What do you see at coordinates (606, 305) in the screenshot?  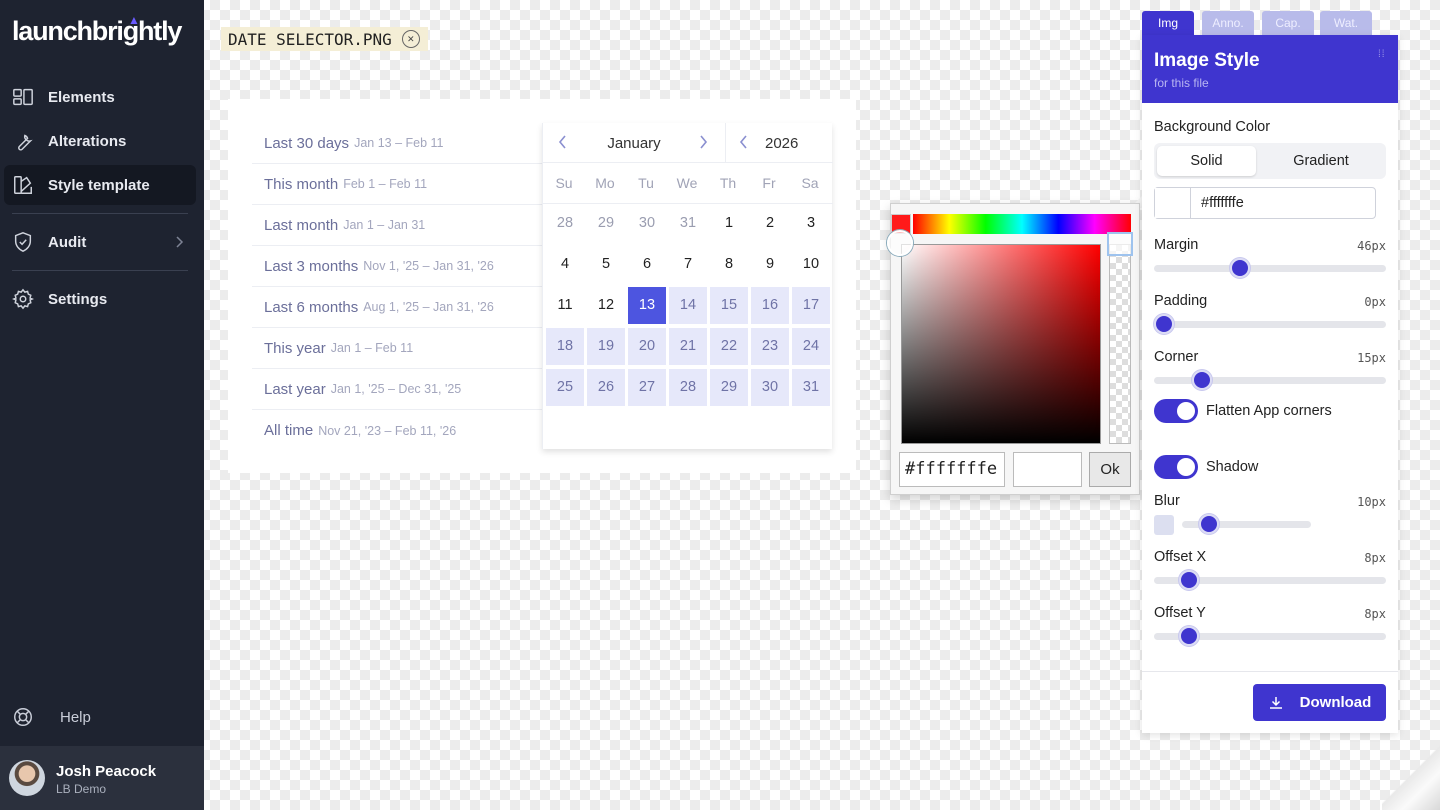 I see `day-cell: 12` at bounding box center [606, 305].